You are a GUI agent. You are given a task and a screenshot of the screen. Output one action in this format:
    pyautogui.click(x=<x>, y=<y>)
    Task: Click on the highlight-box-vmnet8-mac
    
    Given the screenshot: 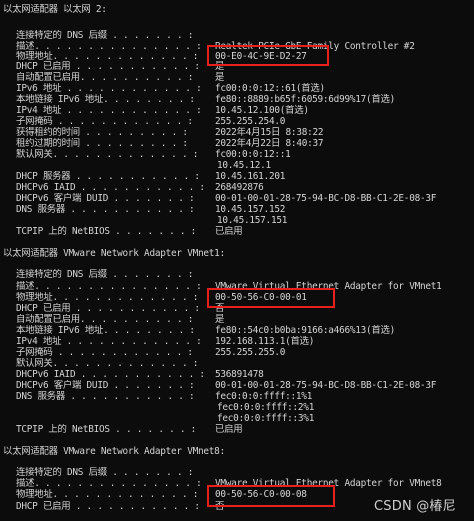 What is the action you would take?
    pyautogui.click(x=271, y=496)
    